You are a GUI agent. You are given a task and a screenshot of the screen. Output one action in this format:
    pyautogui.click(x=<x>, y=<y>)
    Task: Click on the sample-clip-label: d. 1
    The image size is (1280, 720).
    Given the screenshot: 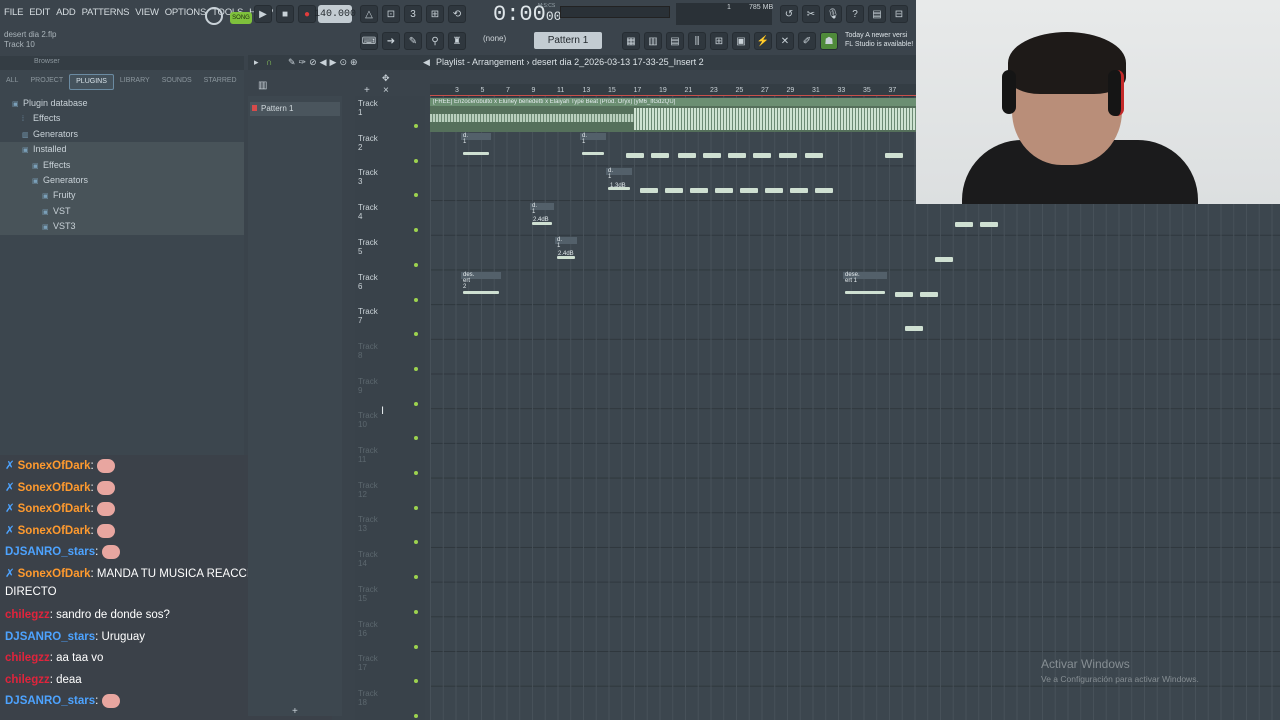 What is the action you would take?
    pyautogui.click(x=560, y=243)
    